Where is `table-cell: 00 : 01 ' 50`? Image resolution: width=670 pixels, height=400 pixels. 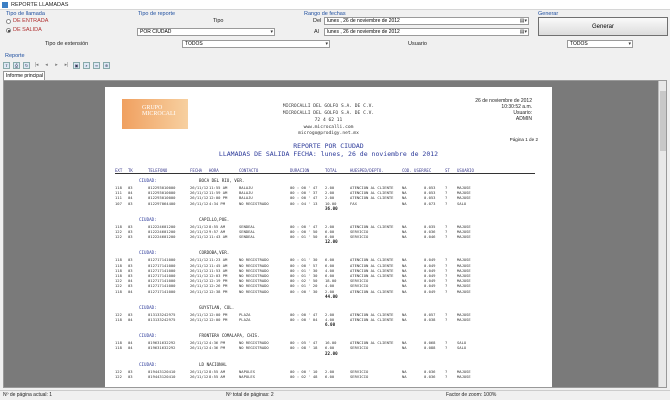 table-cell: 00 : 01 ' 50 is located at coordinates (304, 237).